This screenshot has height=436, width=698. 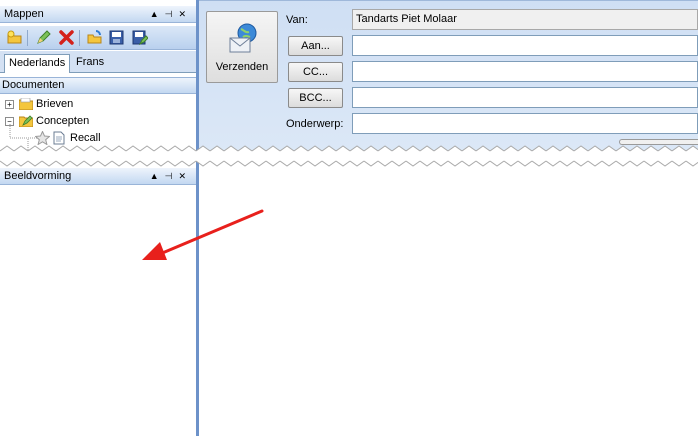 I want to click on tree-item-brieven: + Brieven, so click(x=98, y=104).